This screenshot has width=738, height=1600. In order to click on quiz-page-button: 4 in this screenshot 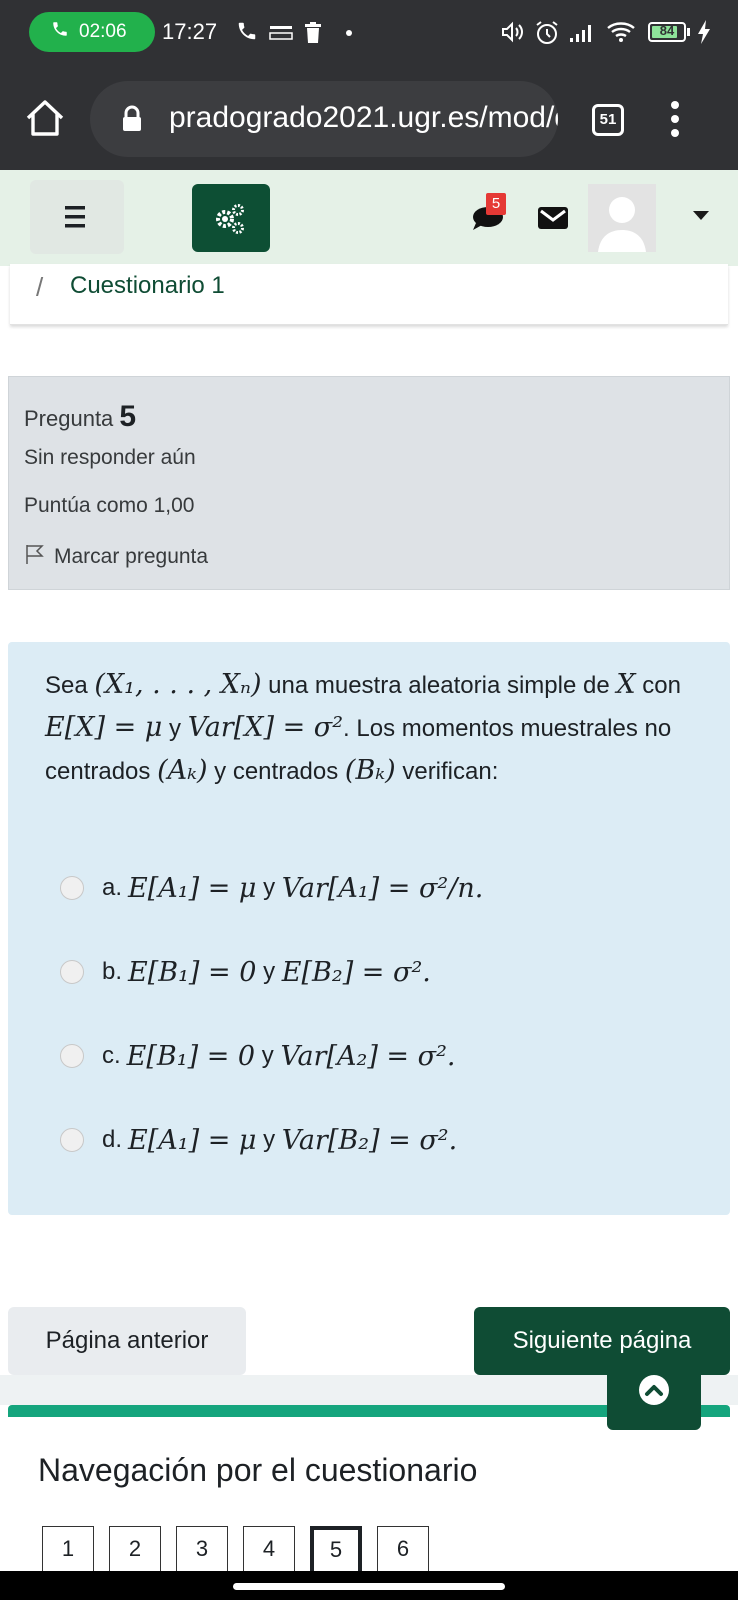, I will do `click(269, 1550)`.